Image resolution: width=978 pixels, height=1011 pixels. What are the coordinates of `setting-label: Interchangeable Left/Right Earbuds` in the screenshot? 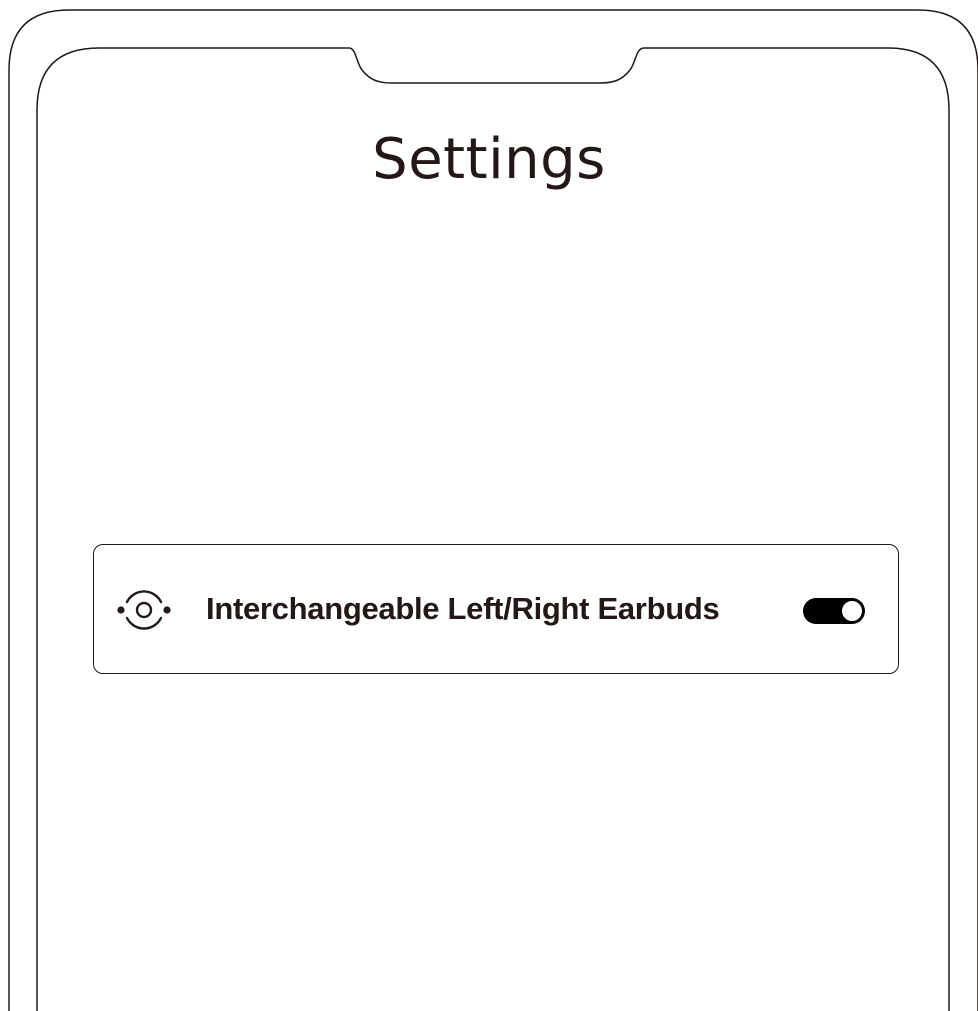 It's located at (463, 608).